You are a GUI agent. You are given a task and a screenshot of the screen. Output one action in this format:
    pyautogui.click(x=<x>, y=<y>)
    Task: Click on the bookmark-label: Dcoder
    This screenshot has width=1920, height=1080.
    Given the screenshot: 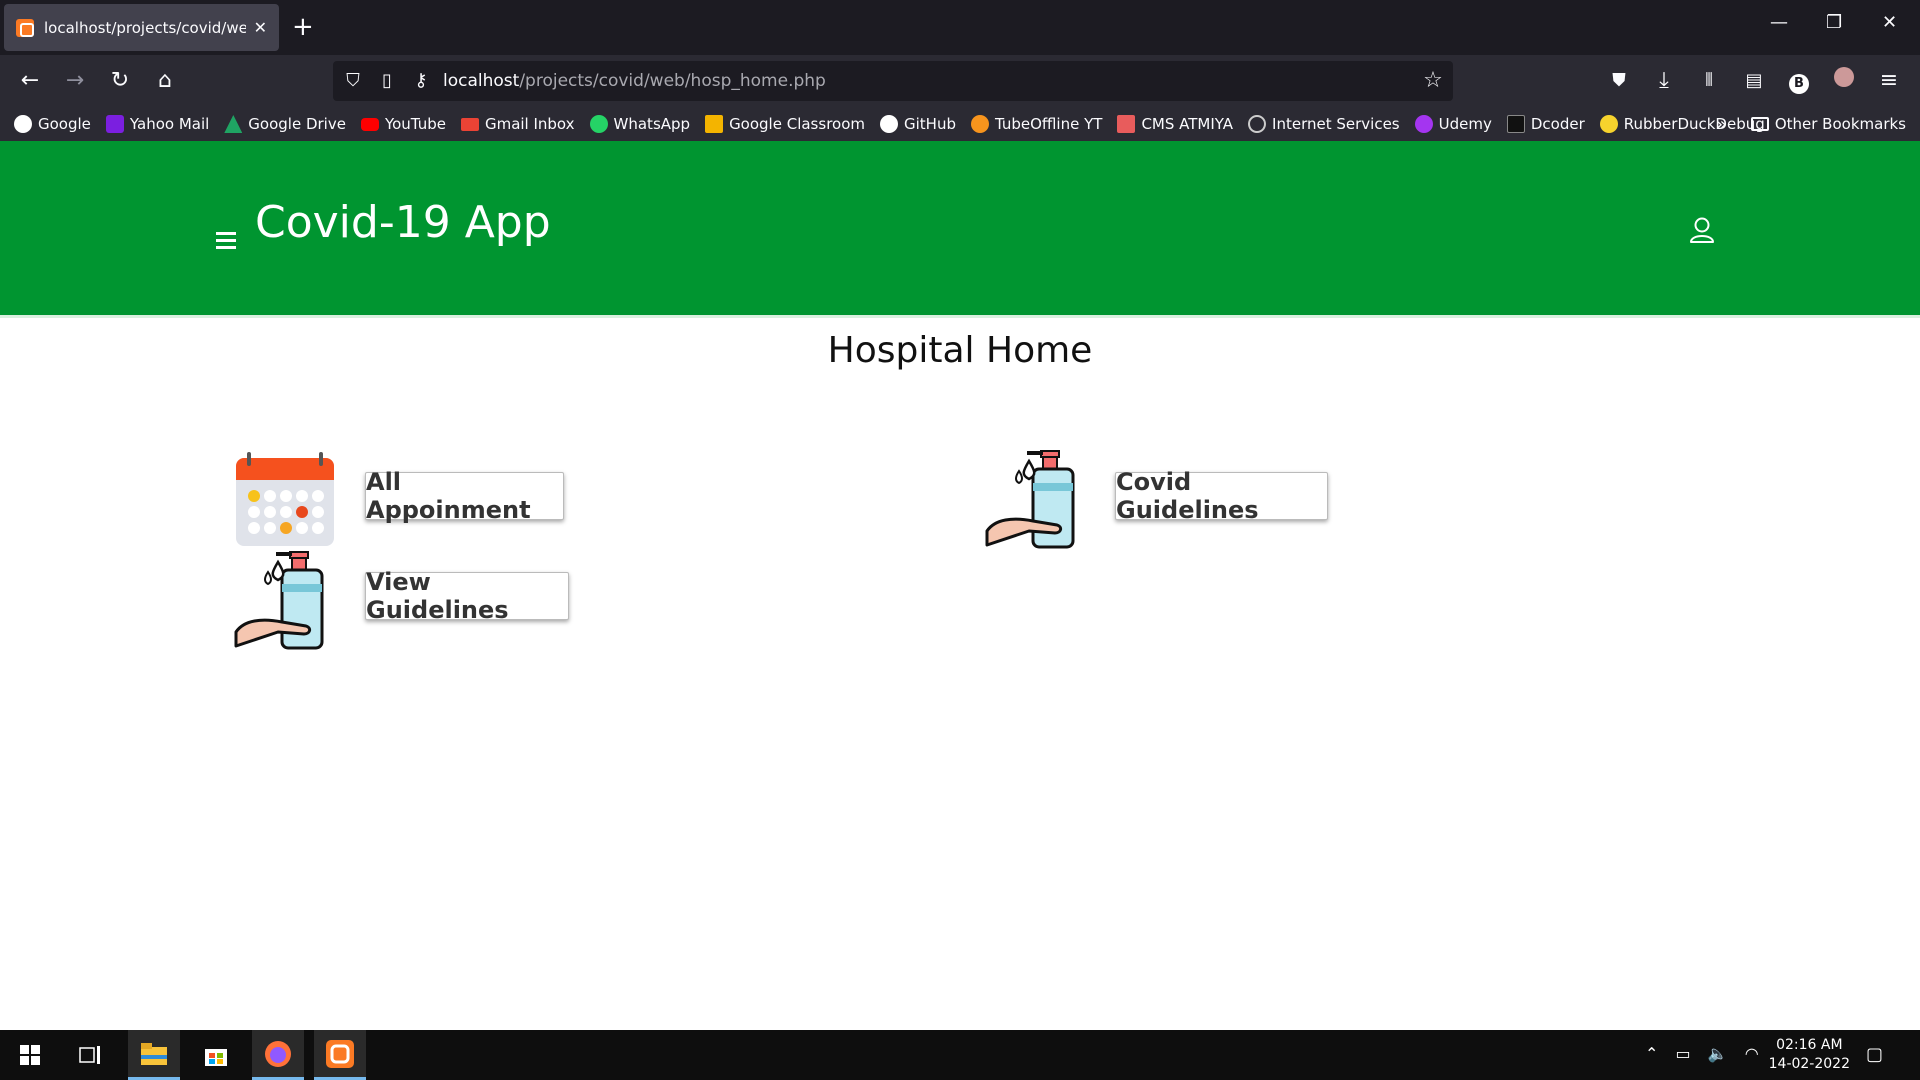 What is the action you would take?
    pyautogui.click(x=1557, y=124)
    